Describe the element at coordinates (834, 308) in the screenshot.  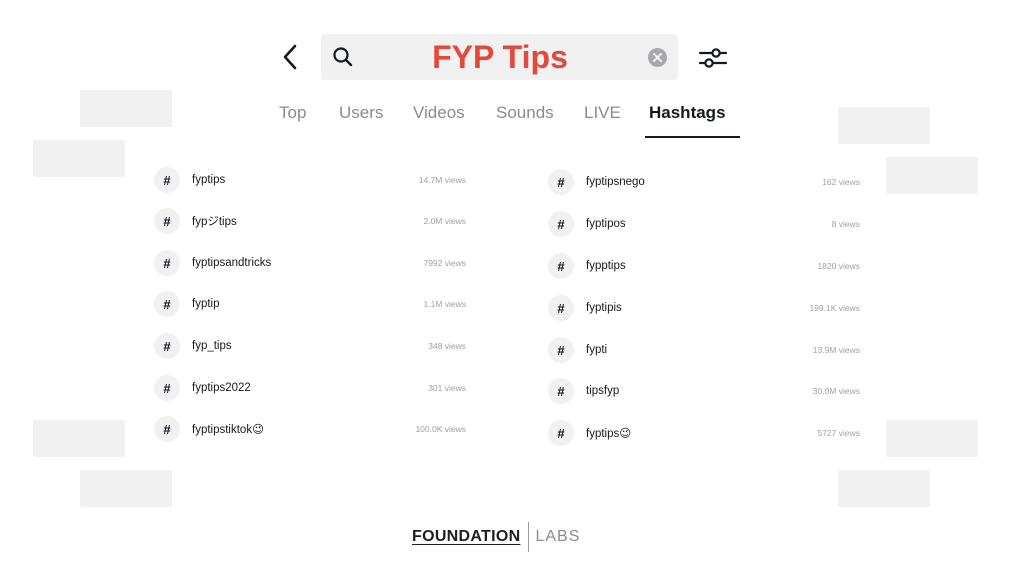
I see `hashtag-views: 199.1K views` at that location.